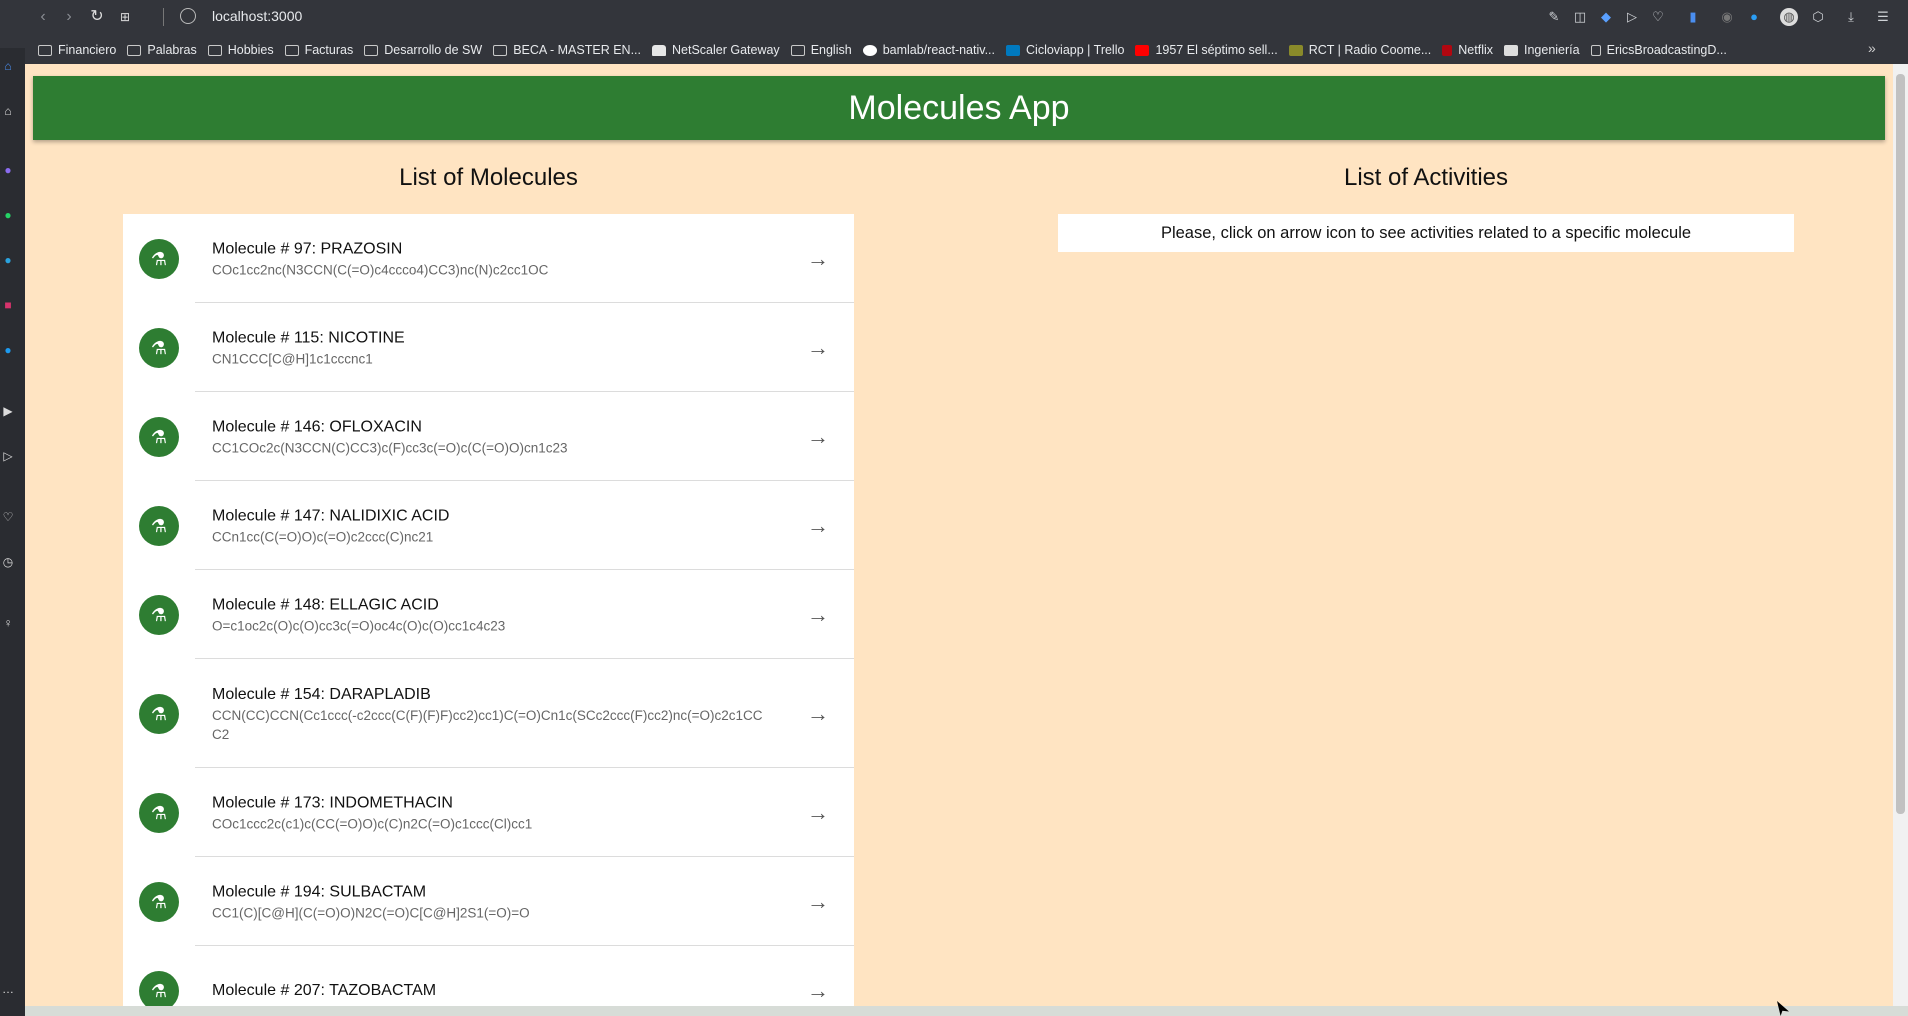 This screenshot has height=1016, width=1908. I want to click on youtube-icon, so click(1142, 50).